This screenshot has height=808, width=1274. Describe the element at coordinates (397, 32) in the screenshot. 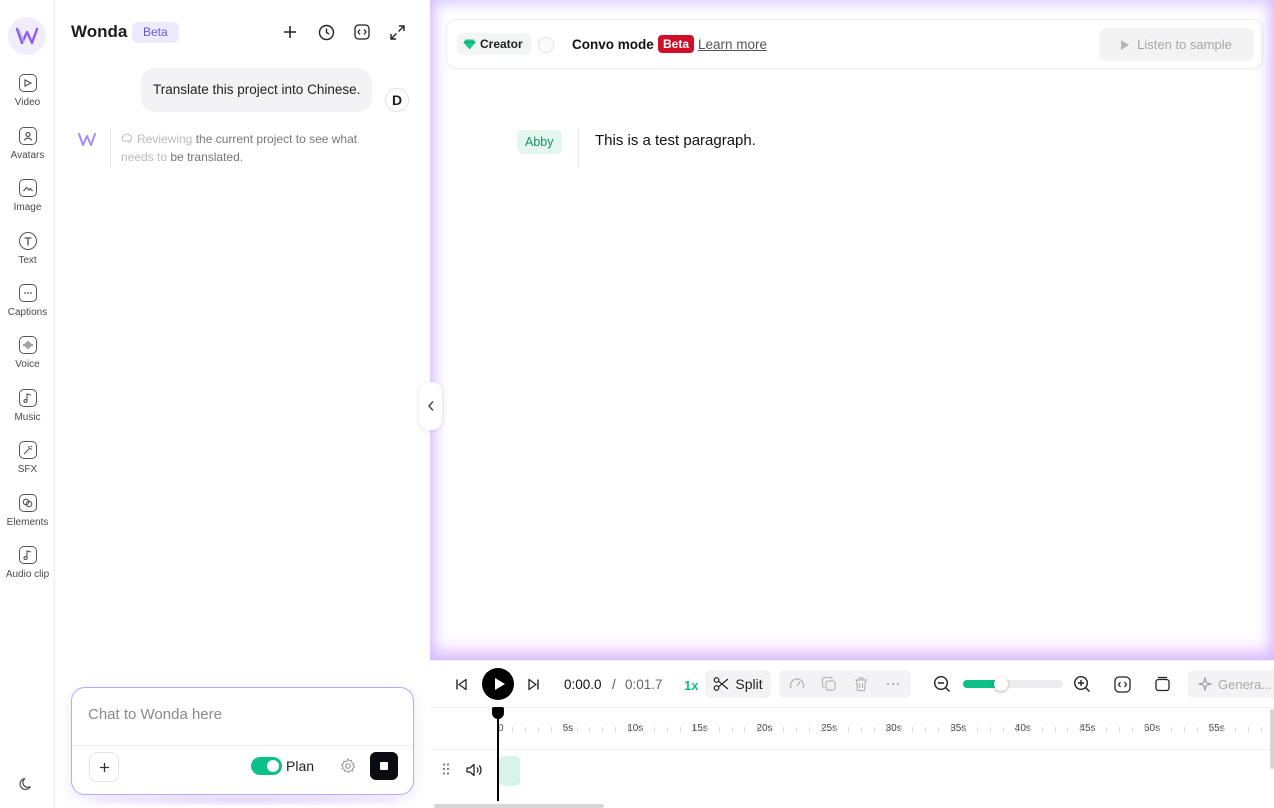

I see `expand-button` at that location.